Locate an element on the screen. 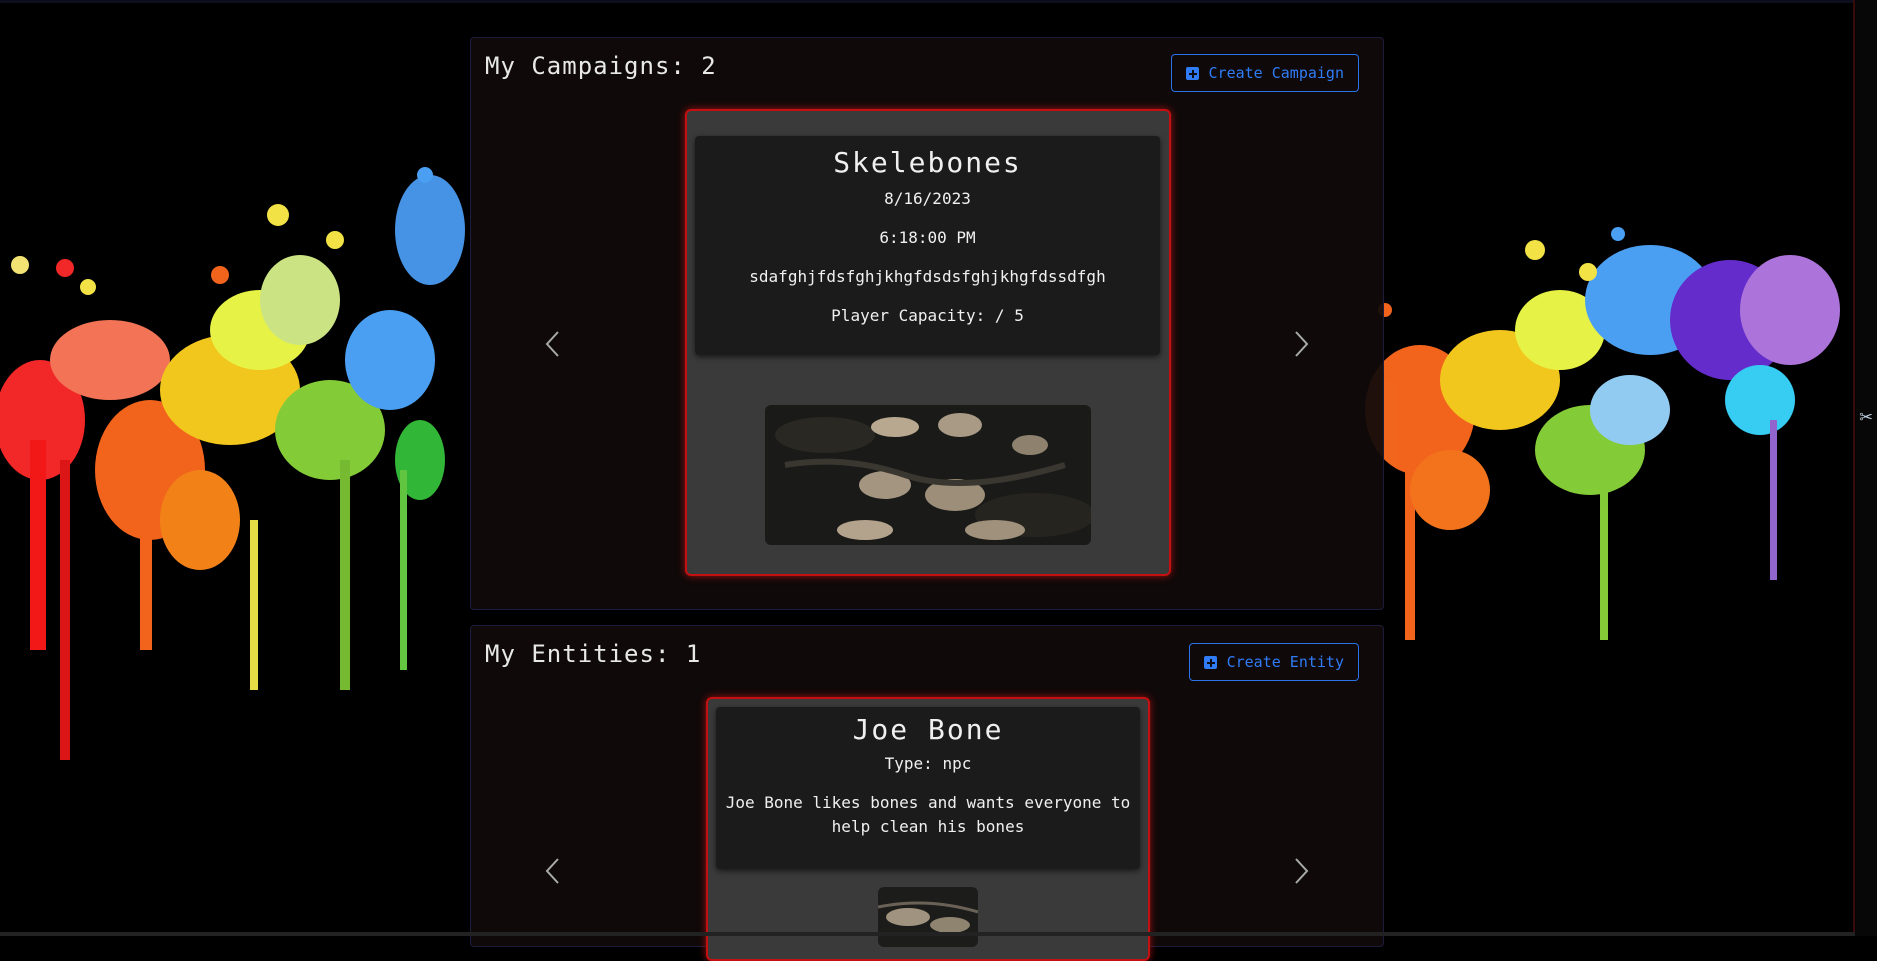  campaign-next-arrow is located at coordinates (1300, 344).